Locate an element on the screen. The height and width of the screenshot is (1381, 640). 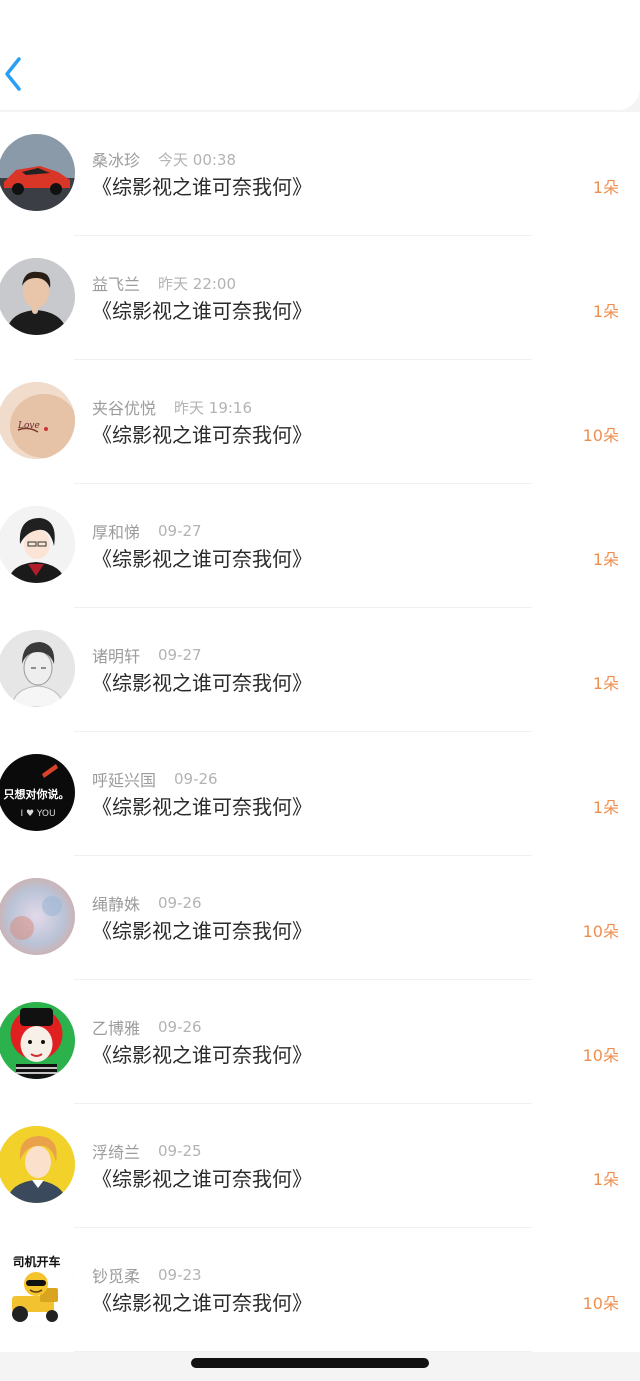
item-meta: 诸明轩 09-27 is located at coordinates (147, 655).